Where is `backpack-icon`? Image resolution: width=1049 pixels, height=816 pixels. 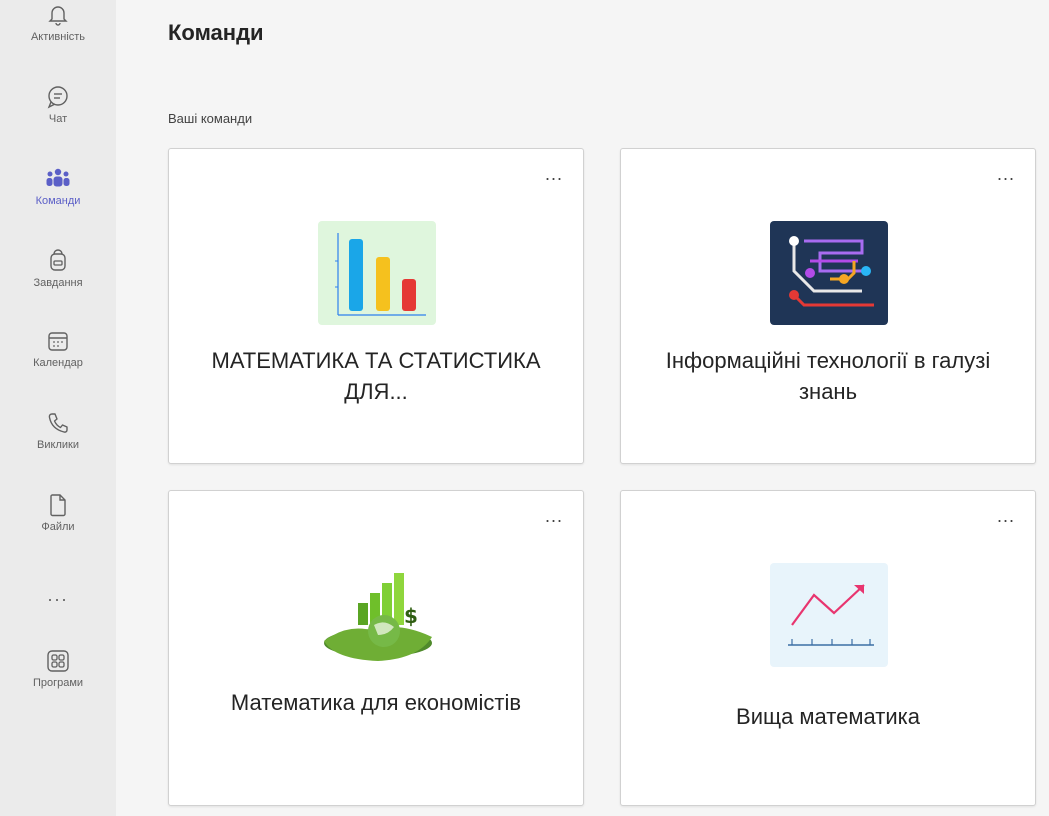
backpack-icon is located at coordinates (58, 260).